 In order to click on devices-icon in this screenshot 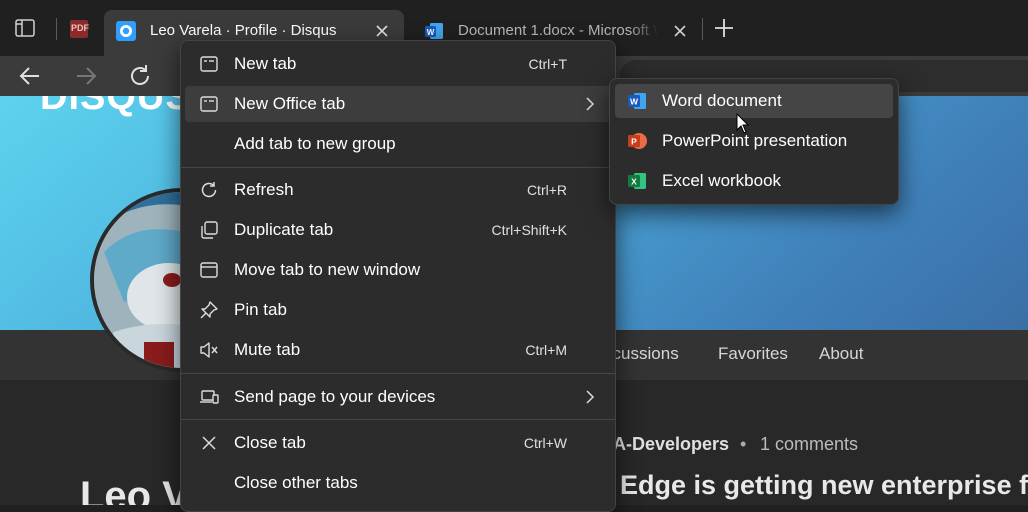, I will do `click(209, 397)`.